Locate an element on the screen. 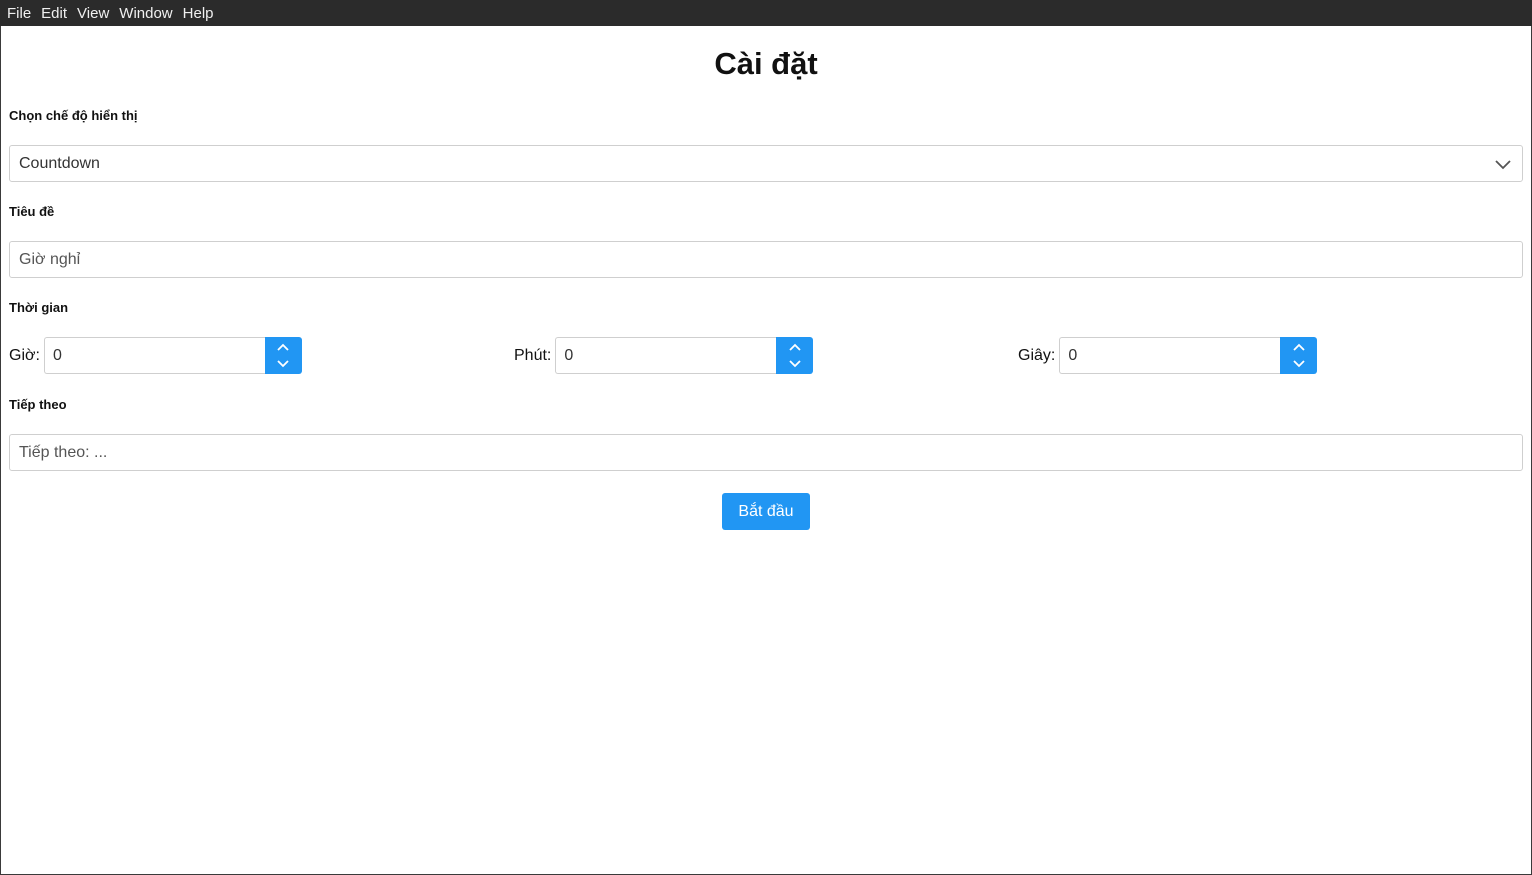 This screenshot has height=875, width=1532. minutes-value: 0 is located at coordinates (569, 355).